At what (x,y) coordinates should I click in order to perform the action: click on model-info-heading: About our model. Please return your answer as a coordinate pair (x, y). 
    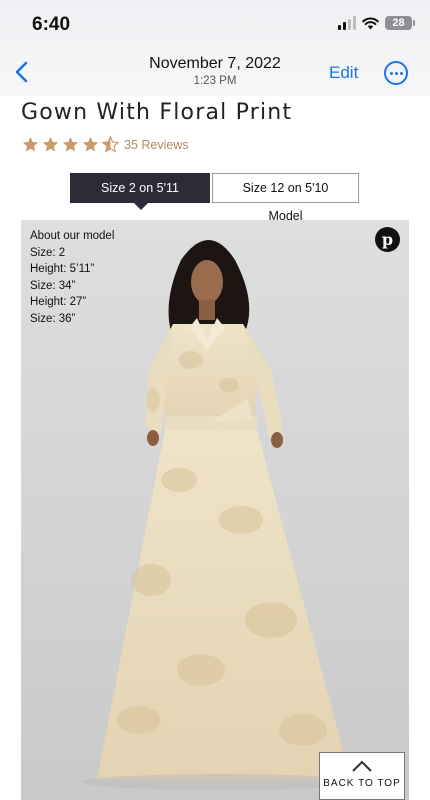
    Looking at the image, I should click on (72, 236).